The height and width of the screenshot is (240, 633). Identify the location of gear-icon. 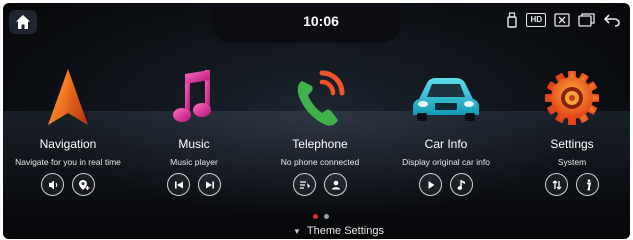
(571, 98).